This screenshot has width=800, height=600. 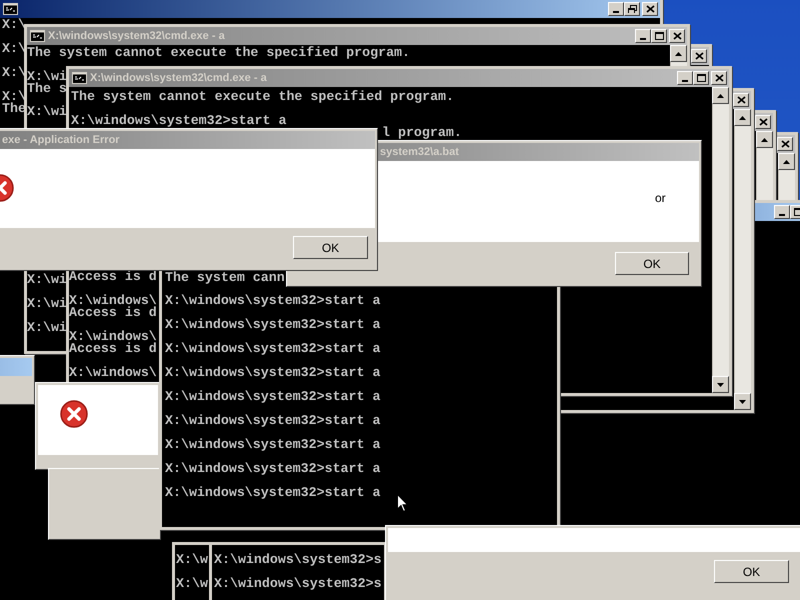 What do you see at coordinates (225, 278) in the screenshot?
I see `console-line: The system cann` at bounding box center [225, 278].